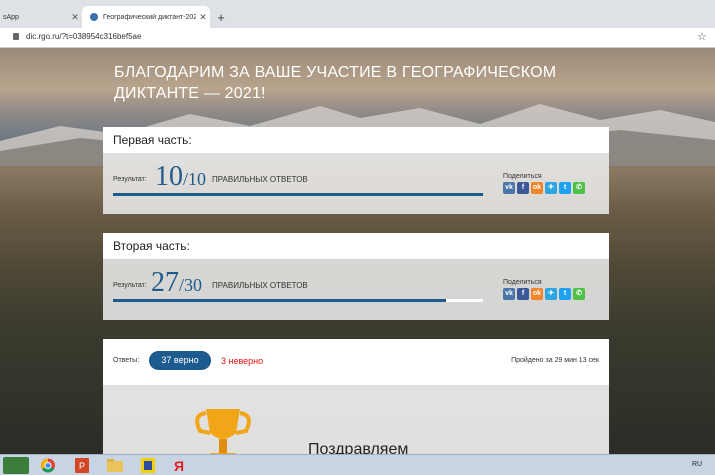  What do you see at coordinates (94, 17) in the screenshot?
I see `rgo-favicon-icon` at bounding box center [94, 17].